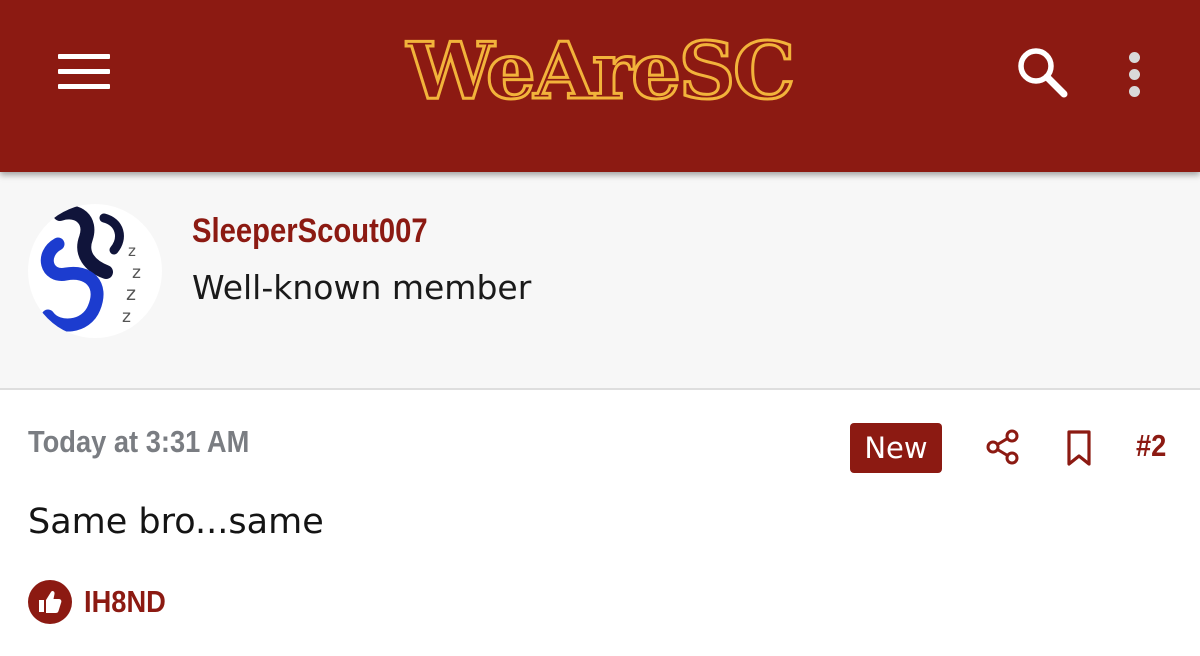  I want to click on author-user-title: Well-known member, so click(362, 287).